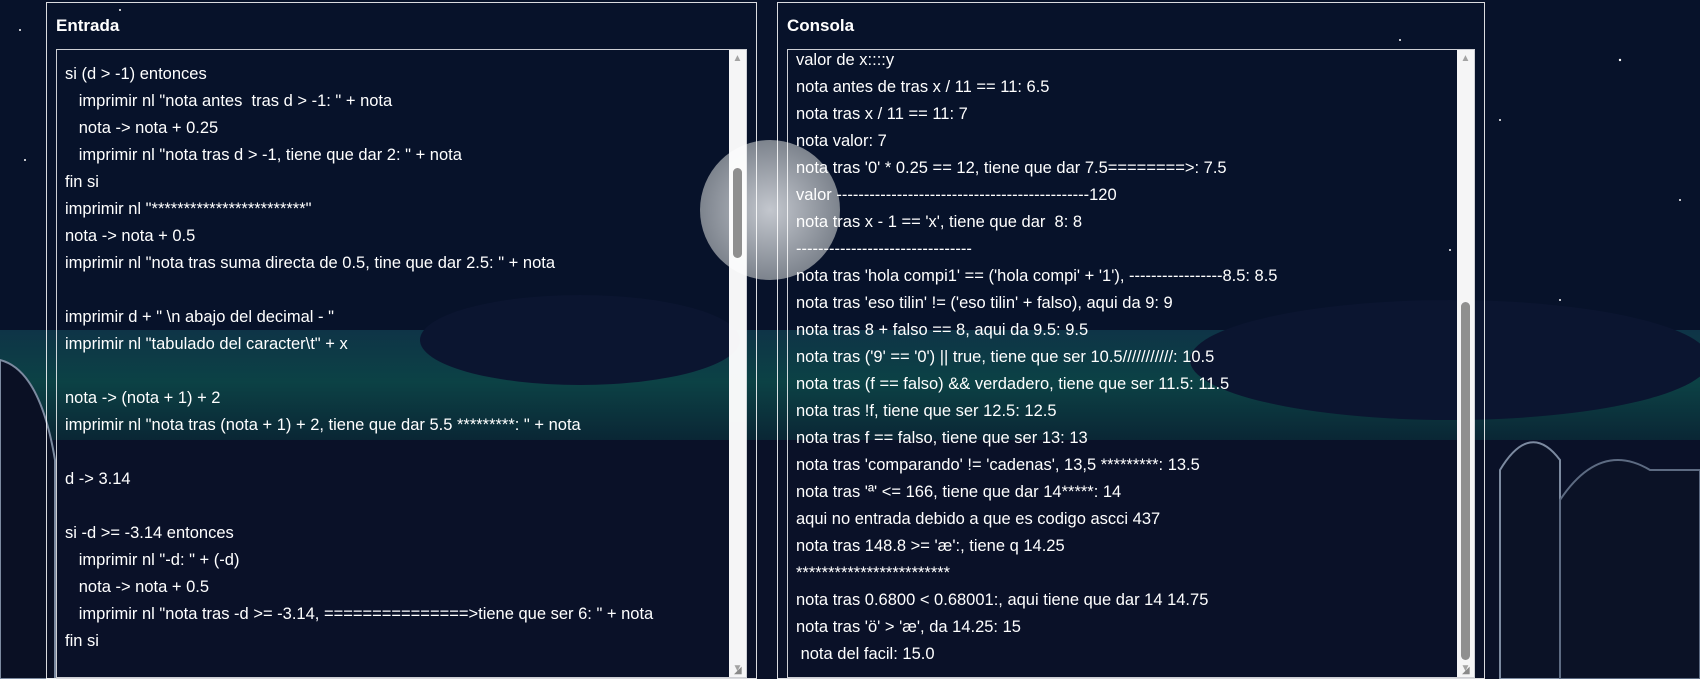 This screenshot has height=679, width=1700. What do you see at coordinates (136, 74) in the screenshot?
I see `text-line: si (d > -1) entonces` at bounding box center [136, 74].